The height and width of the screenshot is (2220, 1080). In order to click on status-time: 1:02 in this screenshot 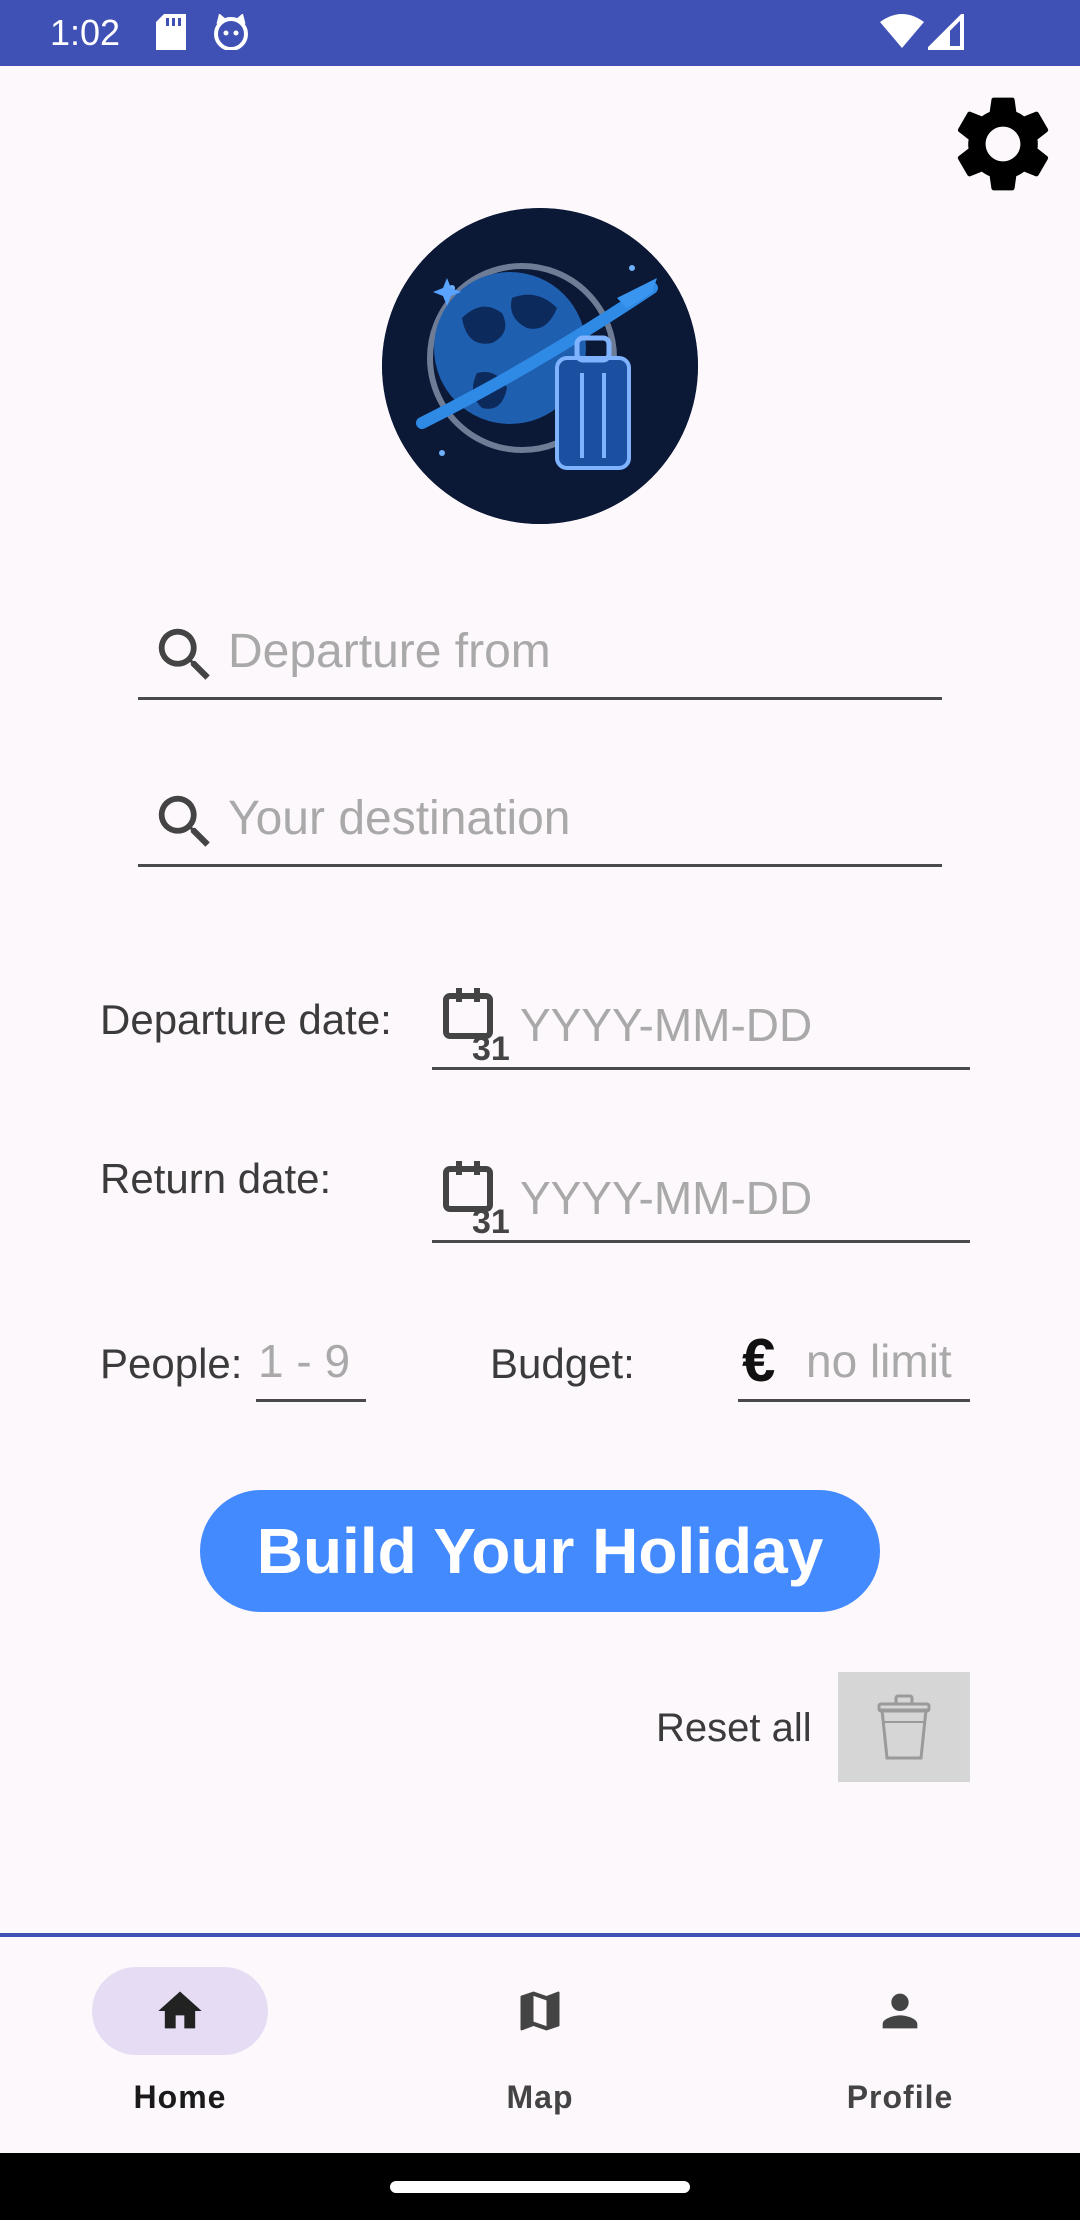, I will do `click(85, 32)`.